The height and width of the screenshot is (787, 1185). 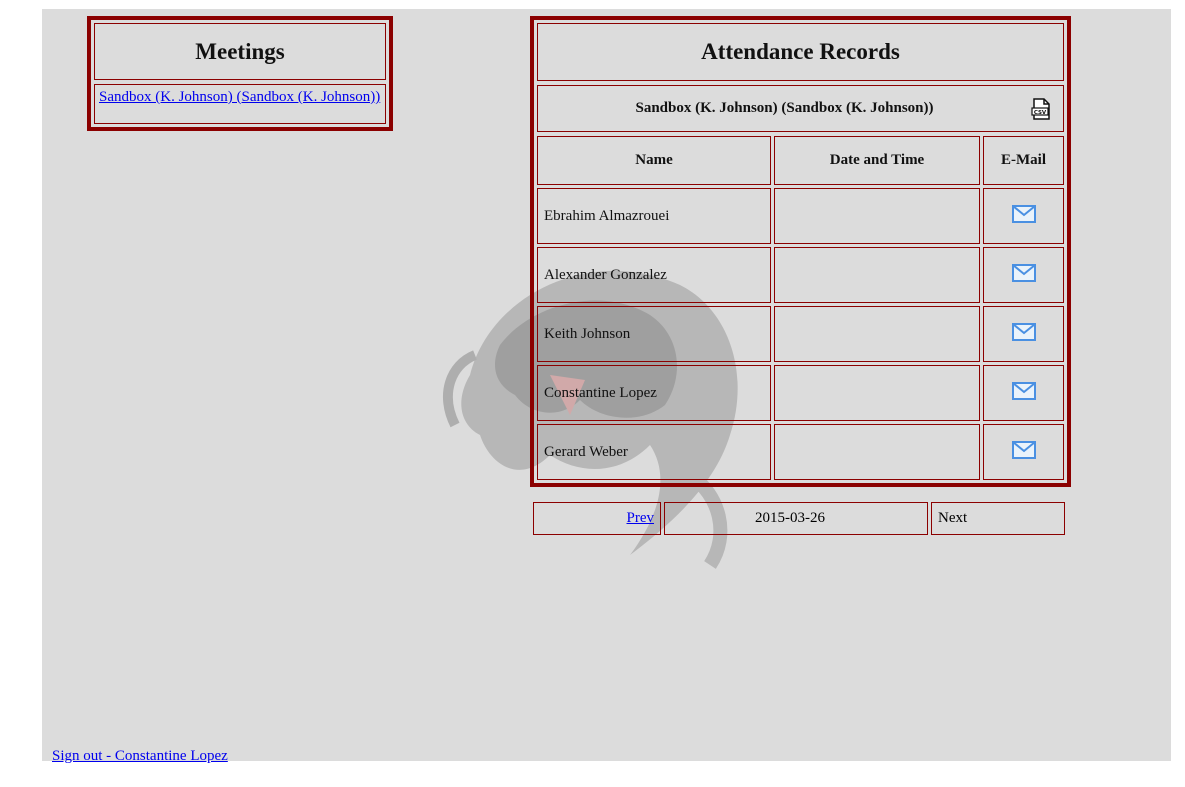 What do you see at coordinates (800, 52) in the screenshot?
I see `attendance-title: Attendance Records` at bounding box center [800, 52].